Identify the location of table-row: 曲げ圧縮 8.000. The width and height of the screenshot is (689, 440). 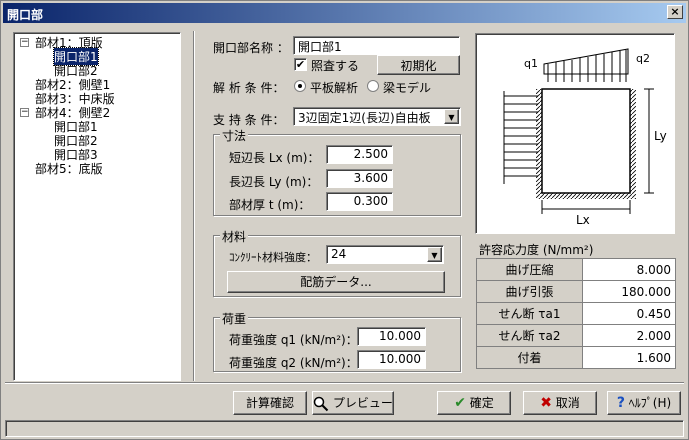
(576, 269).